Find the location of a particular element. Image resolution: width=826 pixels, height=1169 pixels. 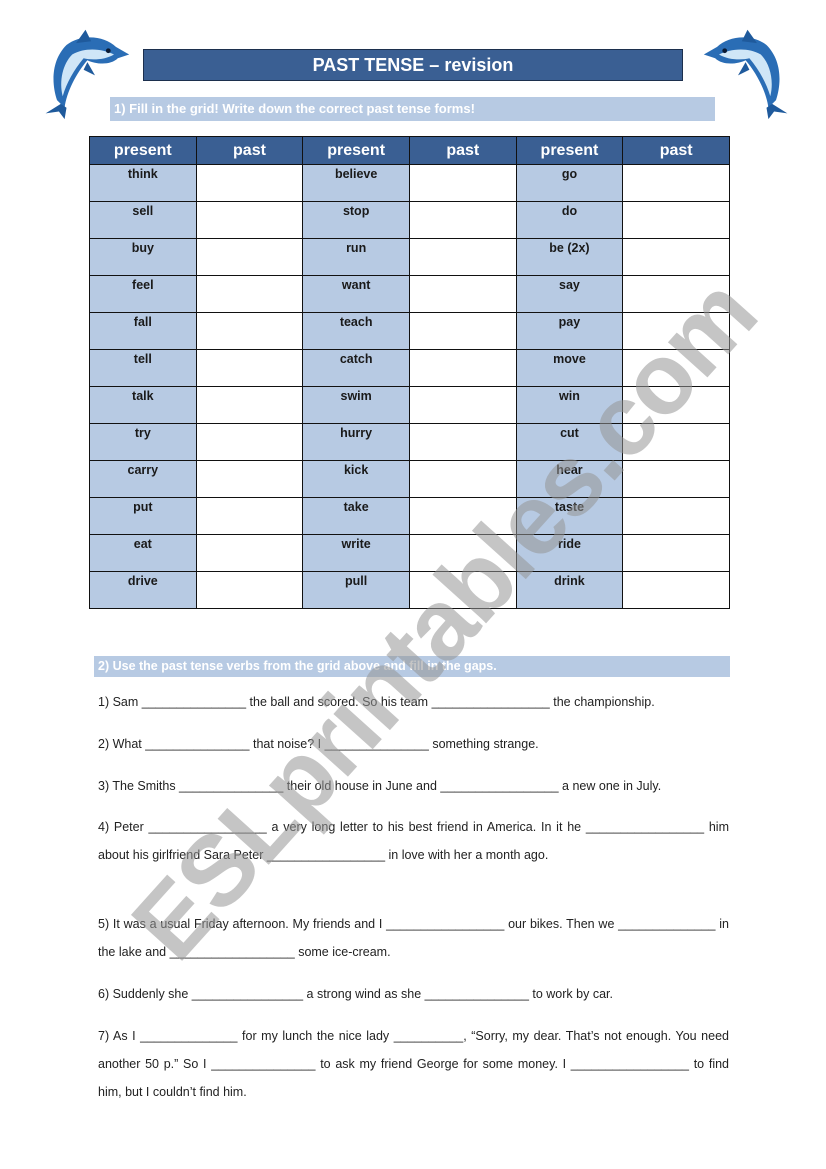

grid-row: drive pull drink is located at coordinates (409, 590).